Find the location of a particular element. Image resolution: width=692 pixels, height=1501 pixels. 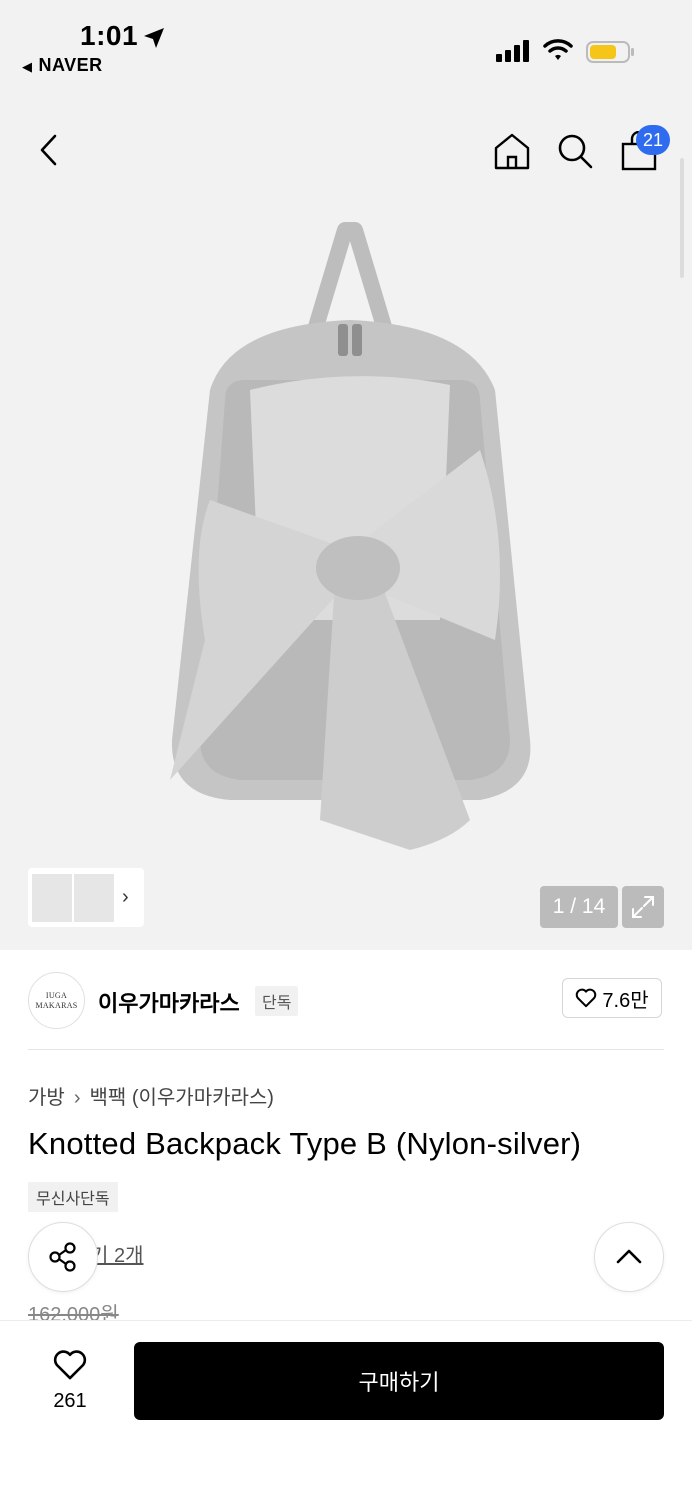

back-app-label: NAVER is located at coordinates (70, 65).